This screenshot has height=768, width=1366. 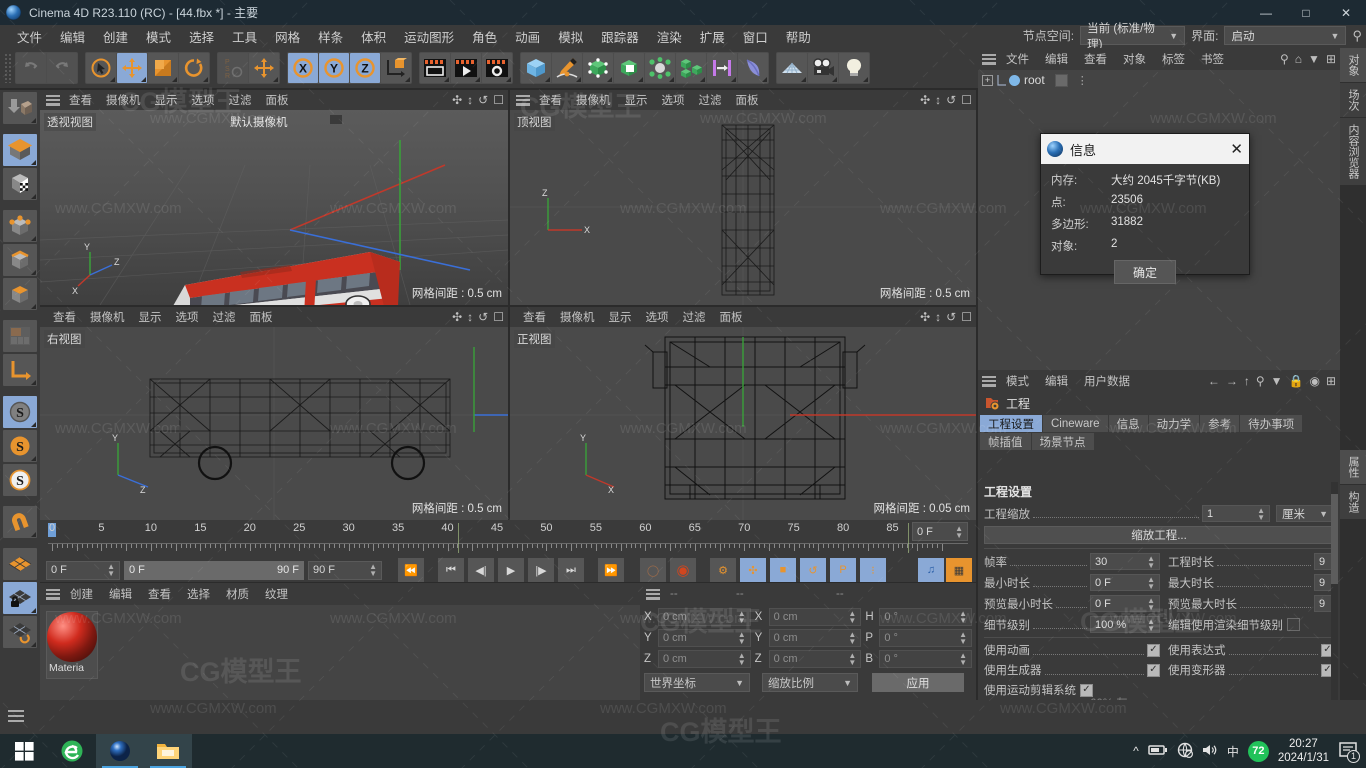 What do you see at coordinates (168, 751) in the screenshot?
I see `taskbar-explorer-icon` at bounding box center [168, 751].